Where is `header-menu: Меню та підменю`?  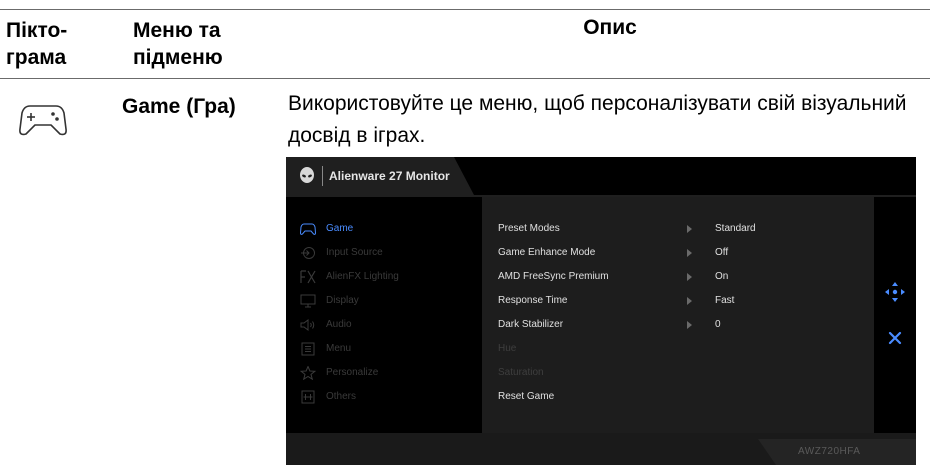
header-menu: Меню та підменю is located at coordinates (203, 44).